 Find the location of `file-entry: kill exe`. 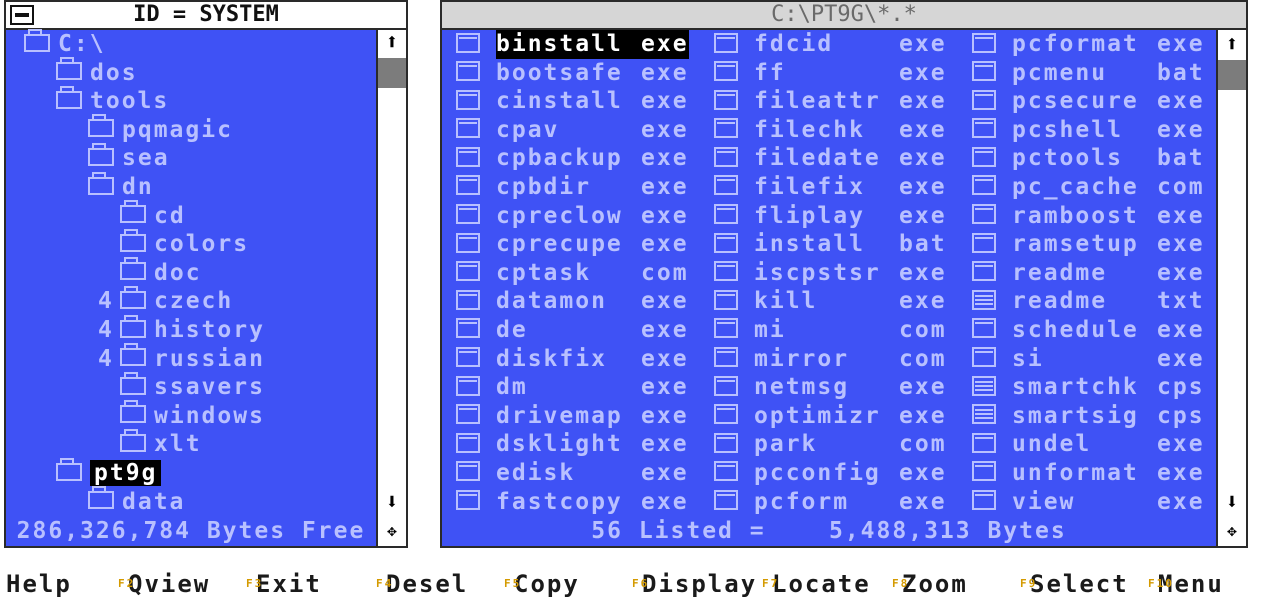

file-entry: kill exe is located at coordinates (830, 301).